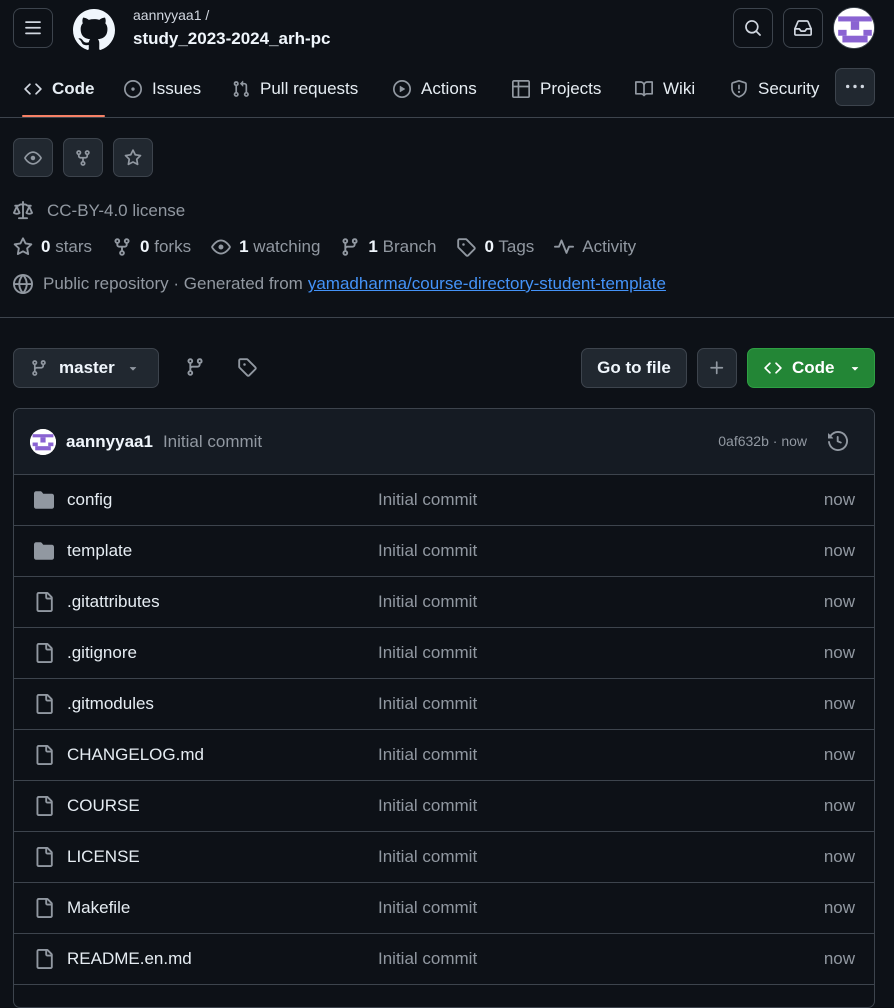  I want to click on star-button, so click(133, 157).